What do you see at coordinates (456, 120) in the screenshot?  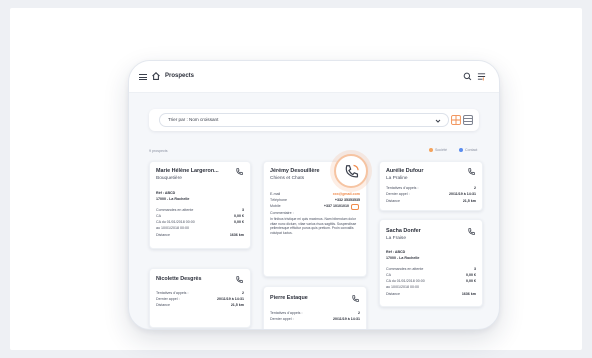 I see `grid-view-icon` at bounding box center [456, 120].